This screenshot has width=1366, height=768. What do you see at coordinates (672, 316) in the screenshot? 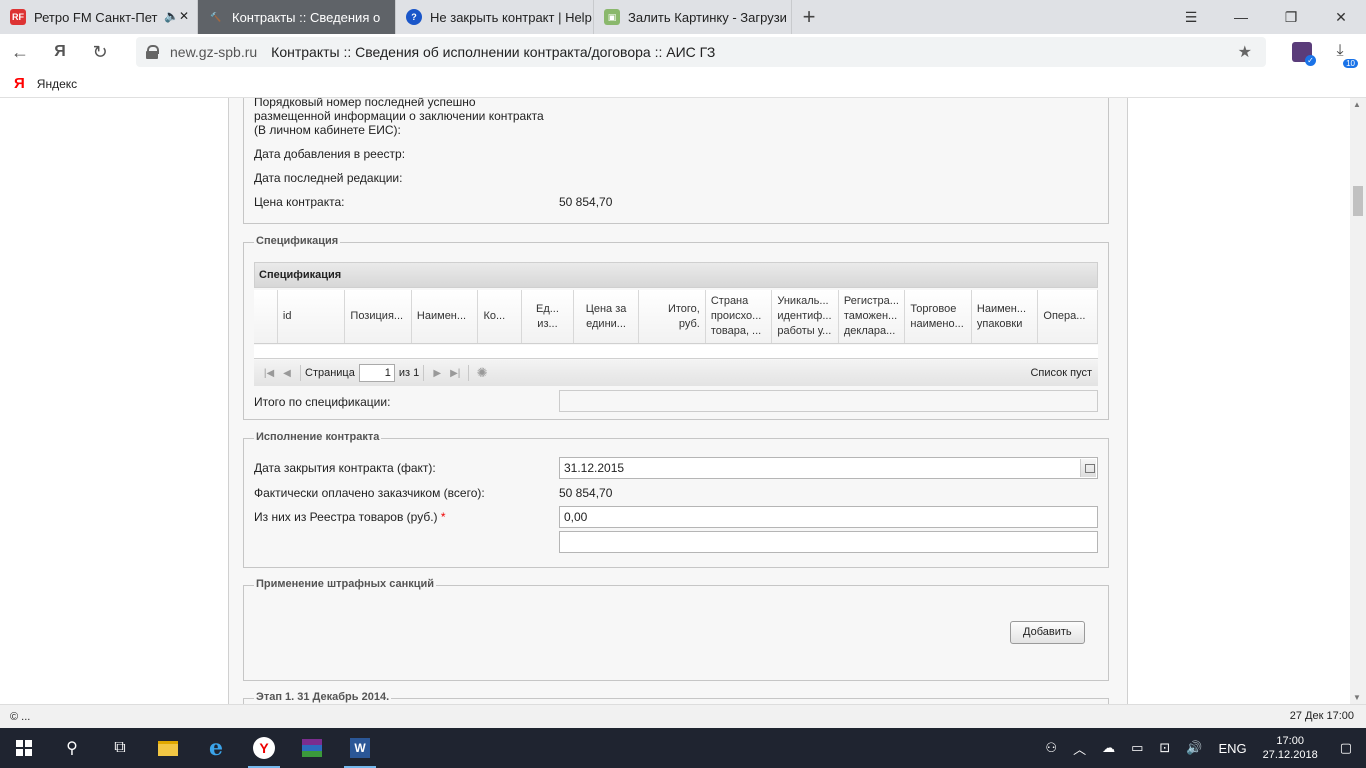
I see `grid-column-header: Итого, руб.` at bounding box center [672, 316].